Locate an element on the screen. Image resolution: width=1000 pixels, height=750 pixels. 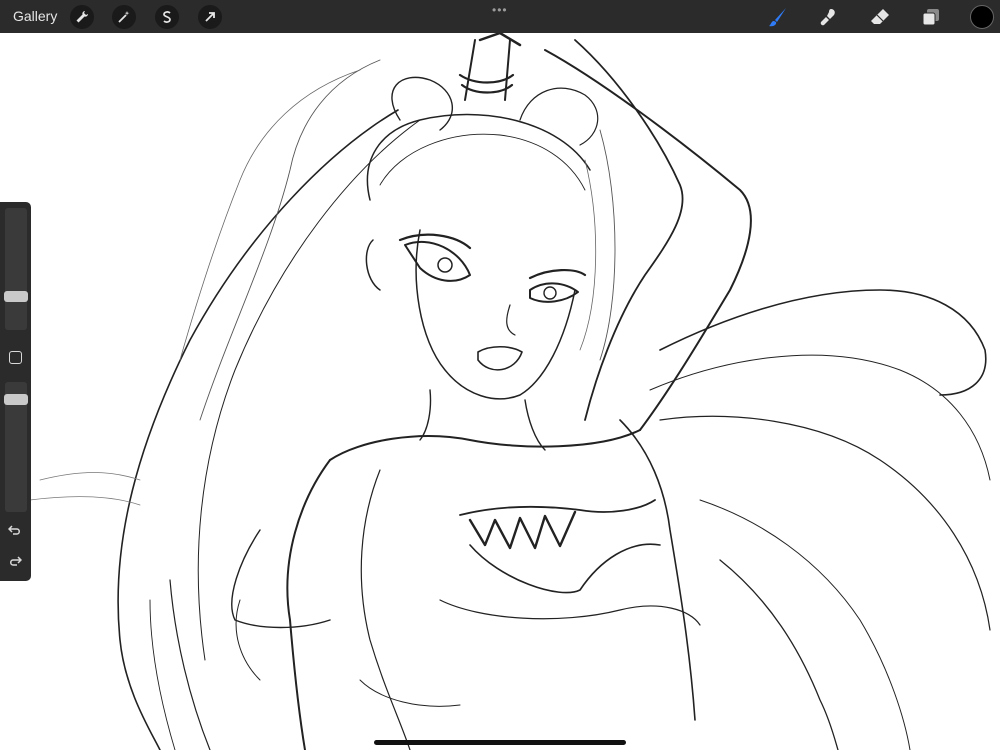
brush-icon is located at coordinates (777, 17).